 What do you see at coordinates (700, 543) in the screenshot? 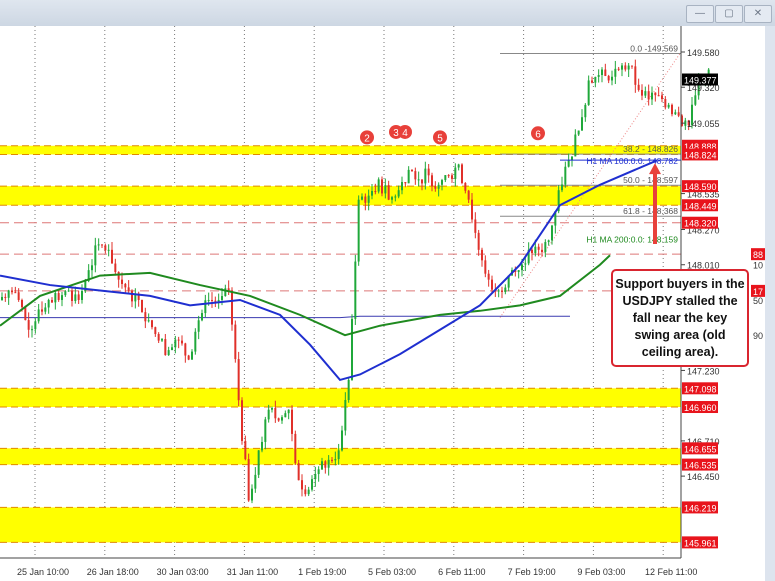
I see `level-price-tag-text: 145.961` at bounding box center [700, 543].